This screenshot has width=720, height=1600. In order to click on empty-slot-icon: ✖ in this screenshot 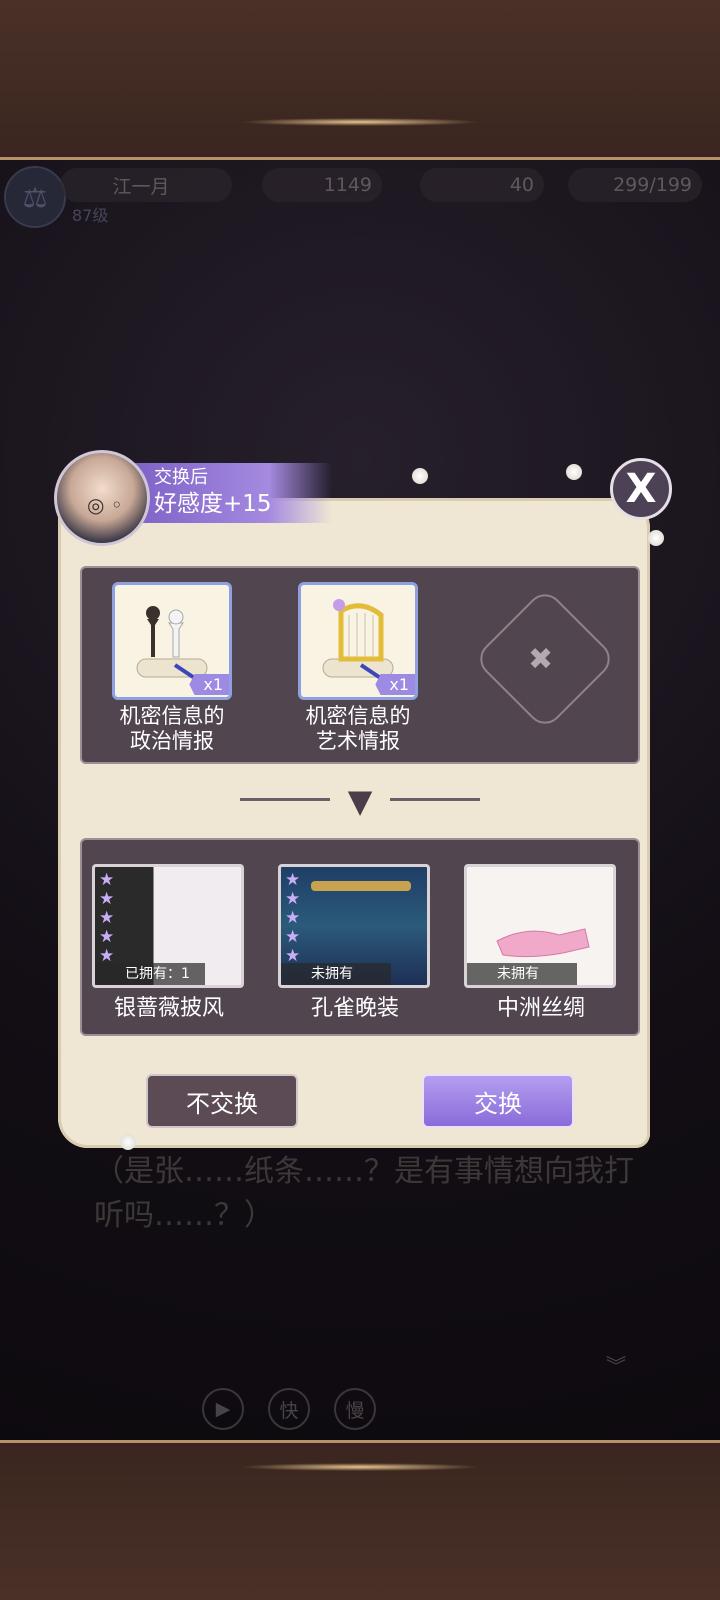, I will do `click(541, 659)`.